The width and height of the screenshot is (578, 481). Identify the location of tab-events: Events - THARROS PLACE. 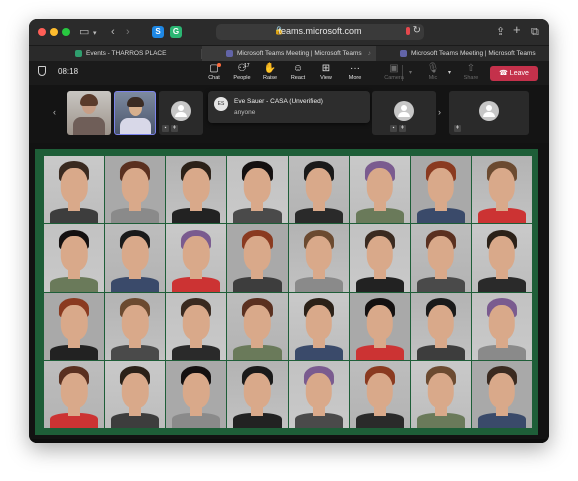
(115, 54).